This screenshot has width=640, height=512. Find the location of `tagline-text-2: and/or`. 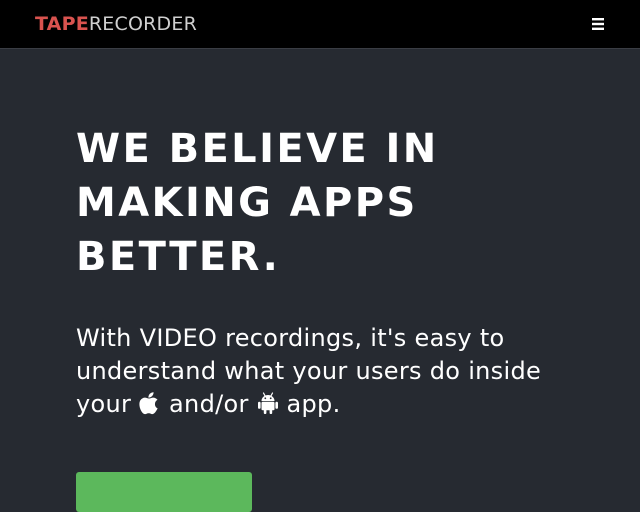

tagline-text-2: and/or is located at coordinates (209, 404).